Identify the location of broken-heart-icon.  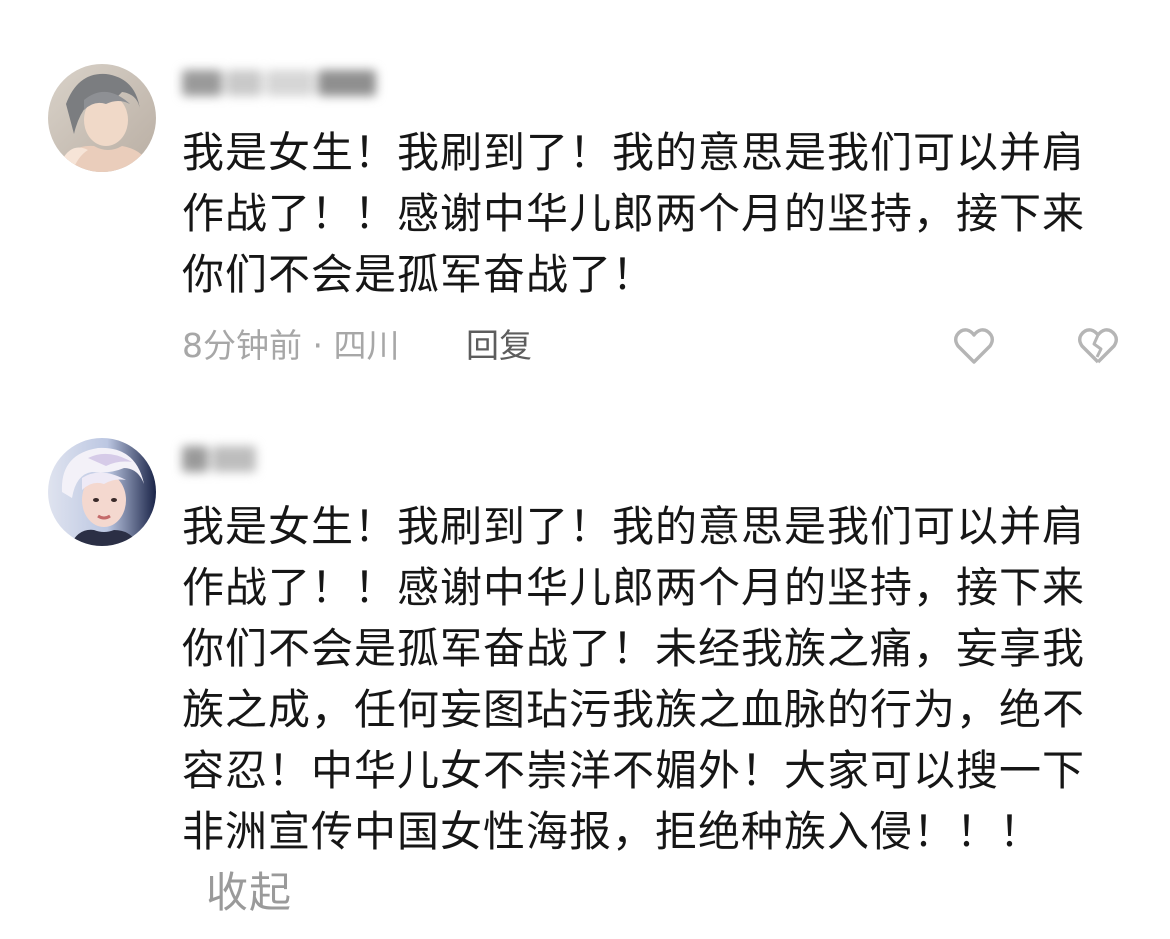
(1098, 346).